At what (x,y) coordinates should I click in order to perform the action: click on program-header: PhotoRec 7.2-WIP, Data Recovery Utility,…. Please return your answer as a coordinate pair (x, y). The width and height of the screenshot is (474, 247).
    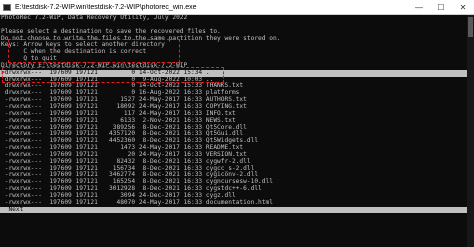
    Looking at the image, I should click on (94, 17).